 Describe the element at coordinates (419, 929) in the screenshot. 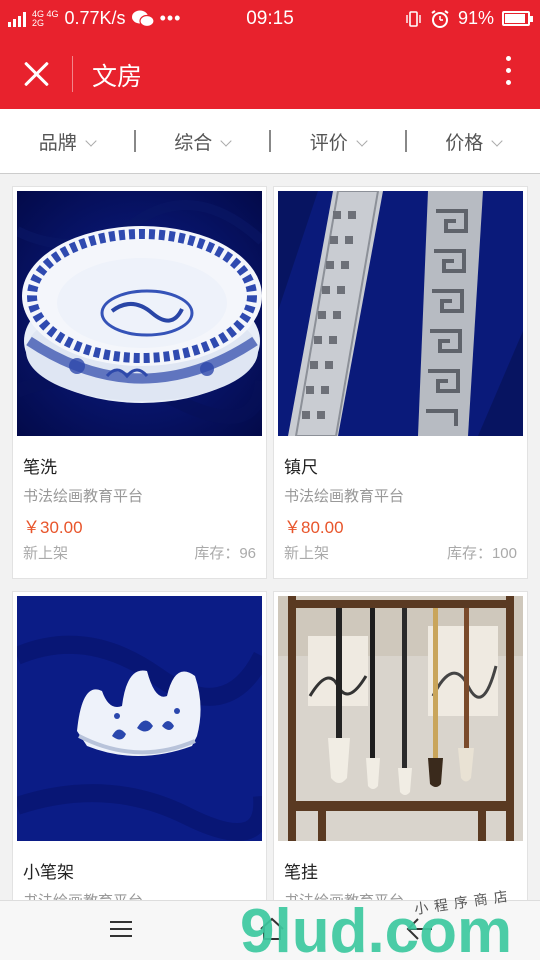

I see `back-arrow-icon` at that location.